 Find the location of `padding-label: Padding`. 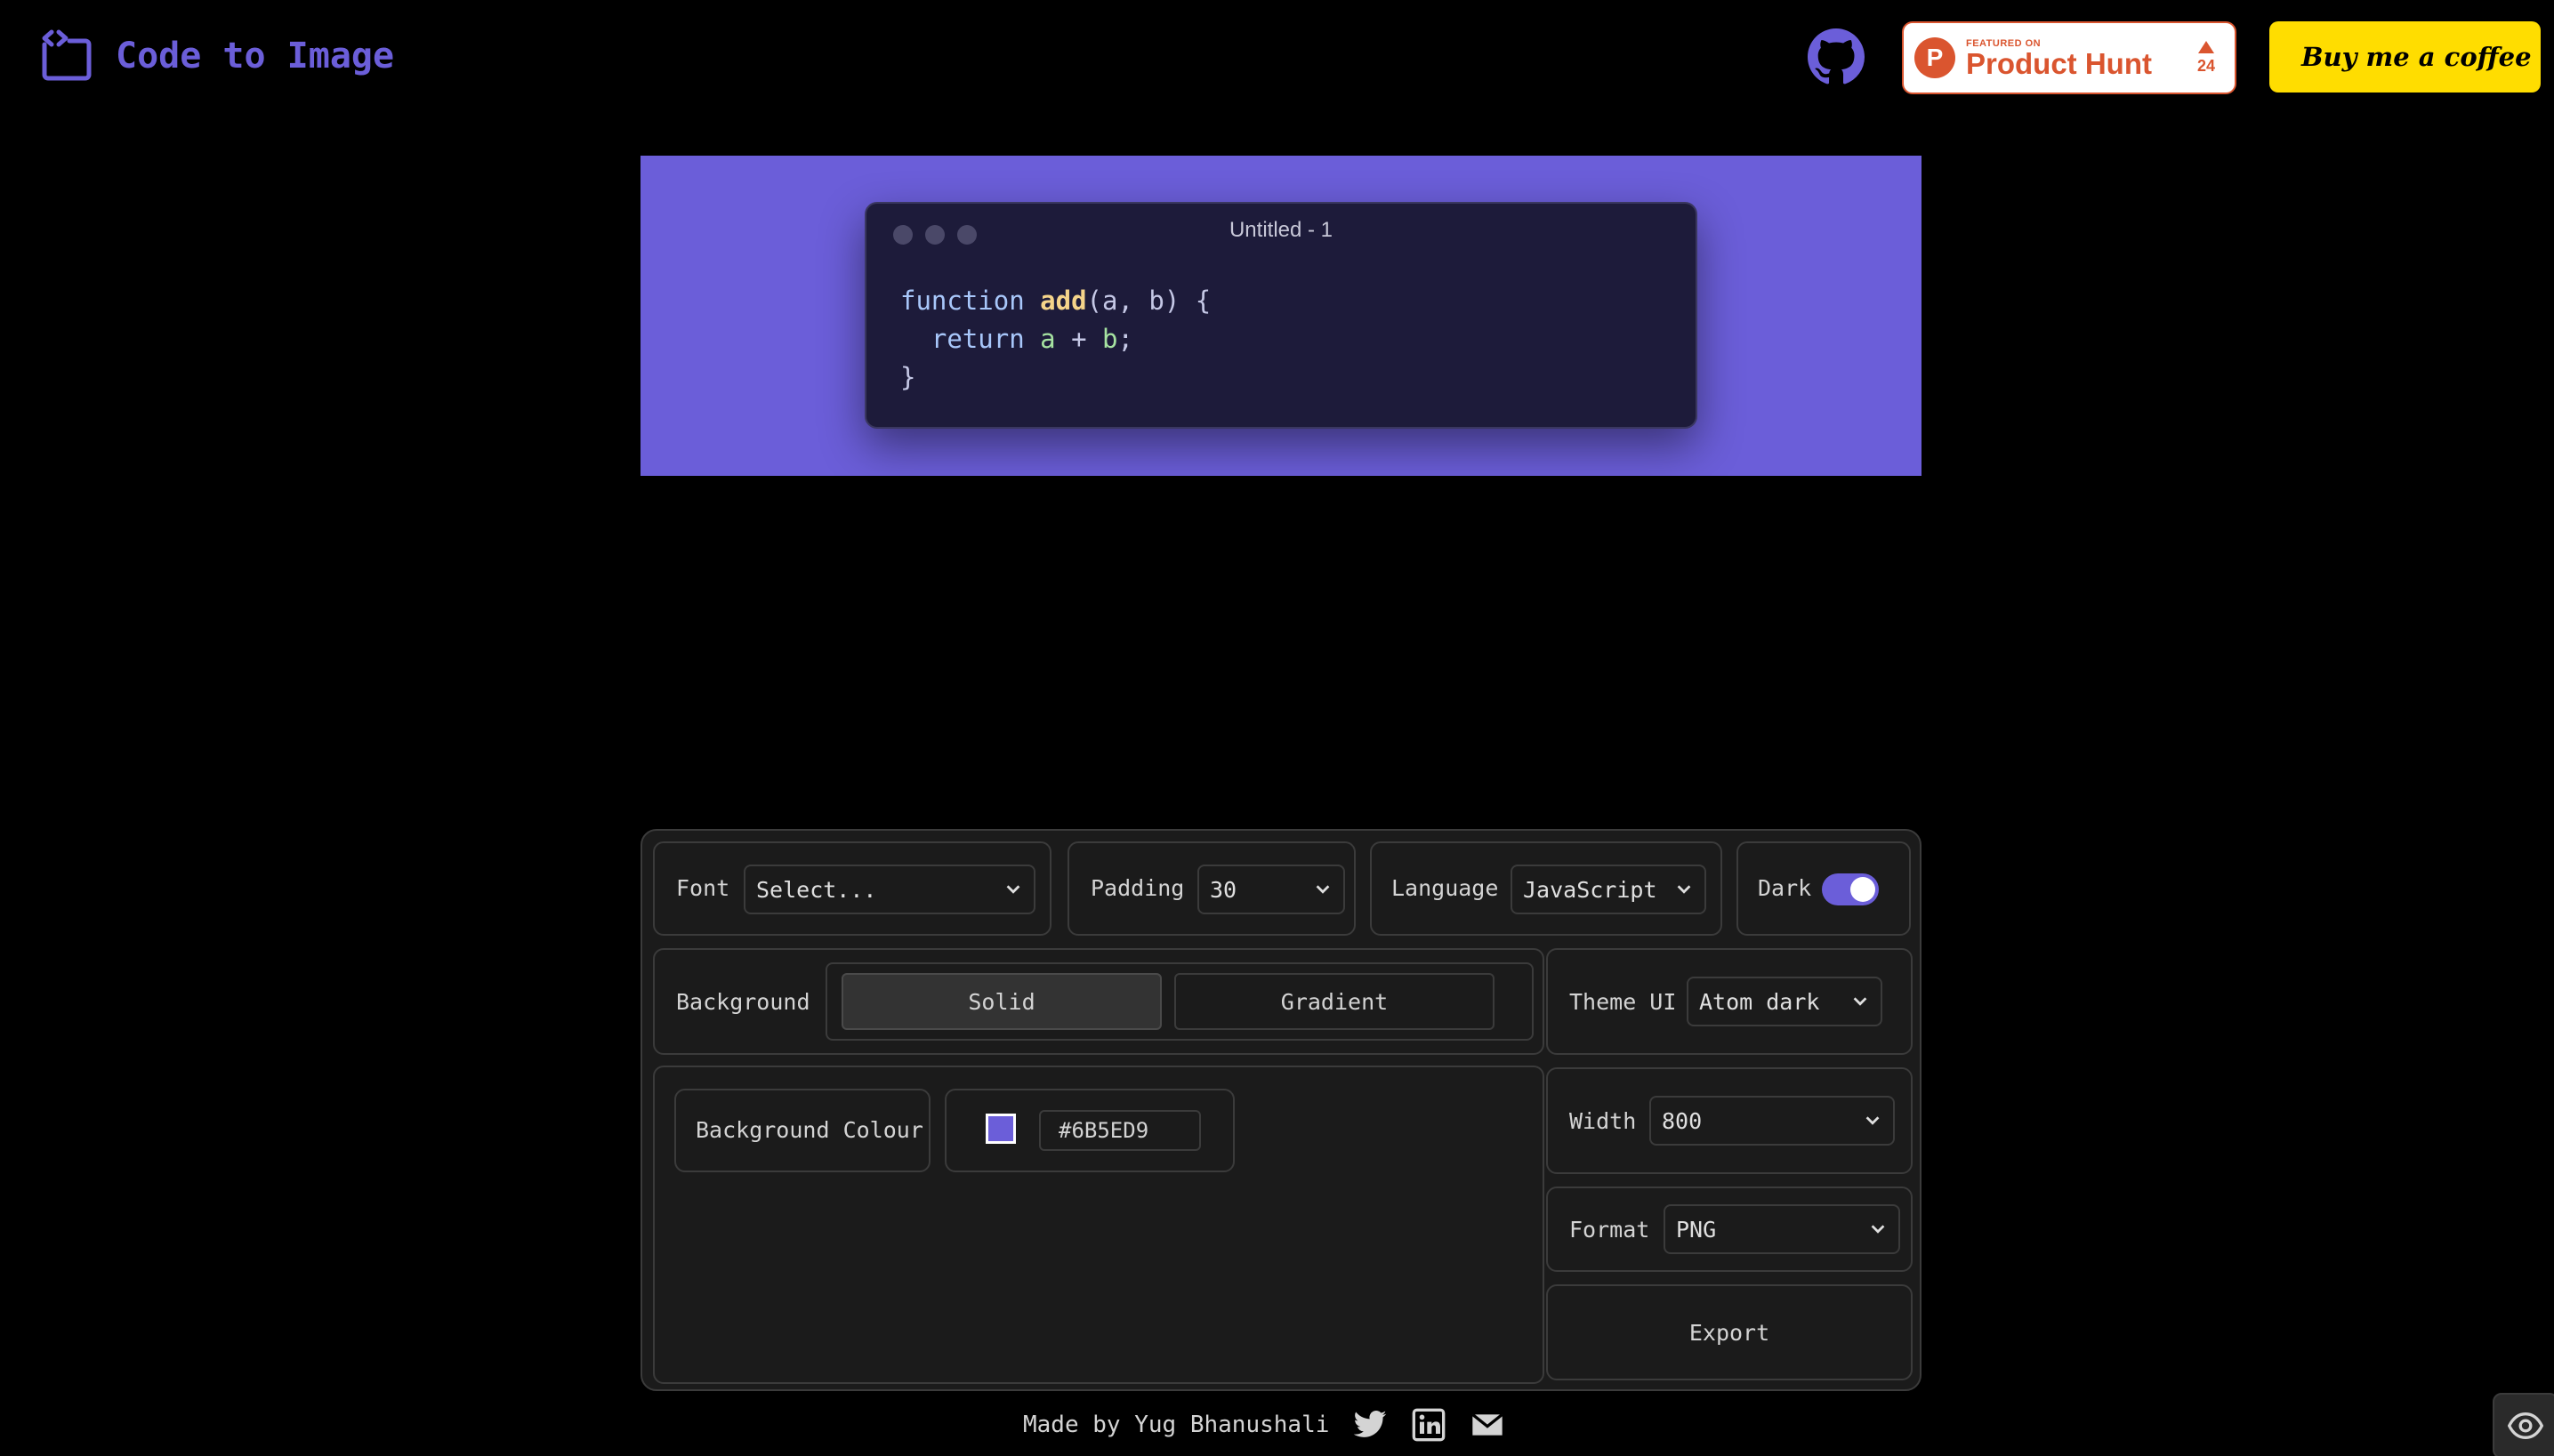

padding-label: Padding is located at coordinates (1138, 888).